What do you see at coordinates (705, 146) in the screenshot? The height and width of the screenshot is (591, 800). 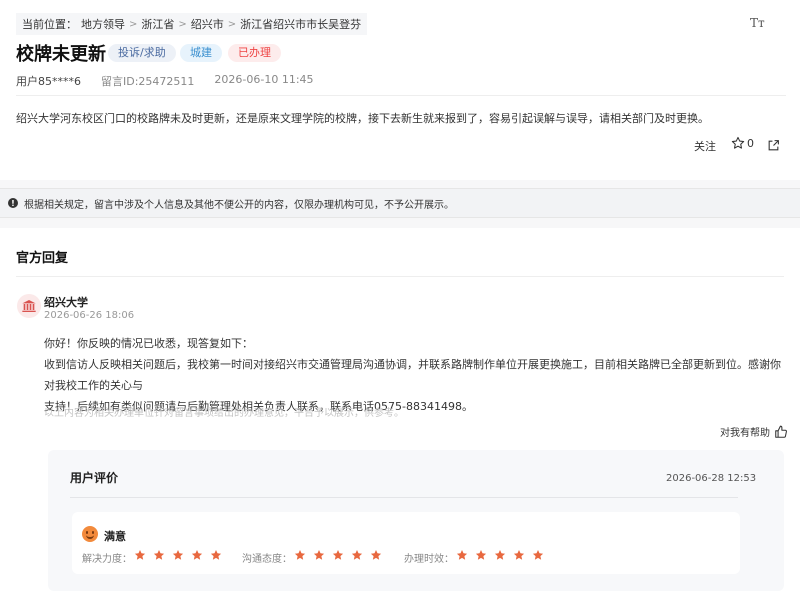 I see `follow-button: 关注` at bounding box center [705, 146].